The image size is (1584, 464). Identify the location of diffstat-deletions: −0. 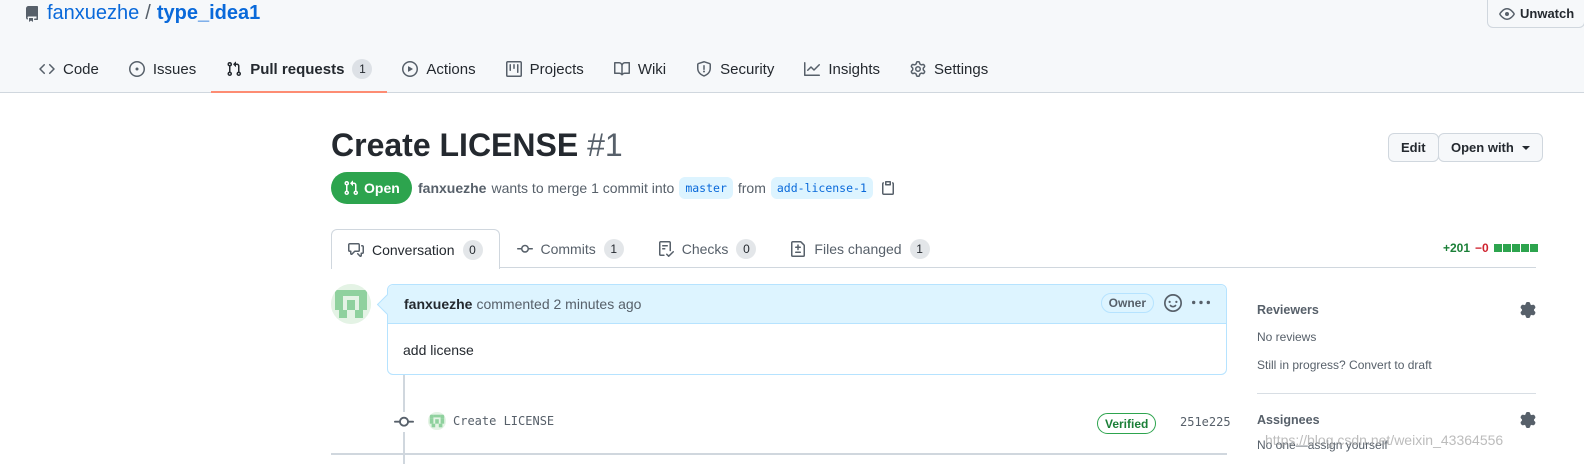
(1482, 248).